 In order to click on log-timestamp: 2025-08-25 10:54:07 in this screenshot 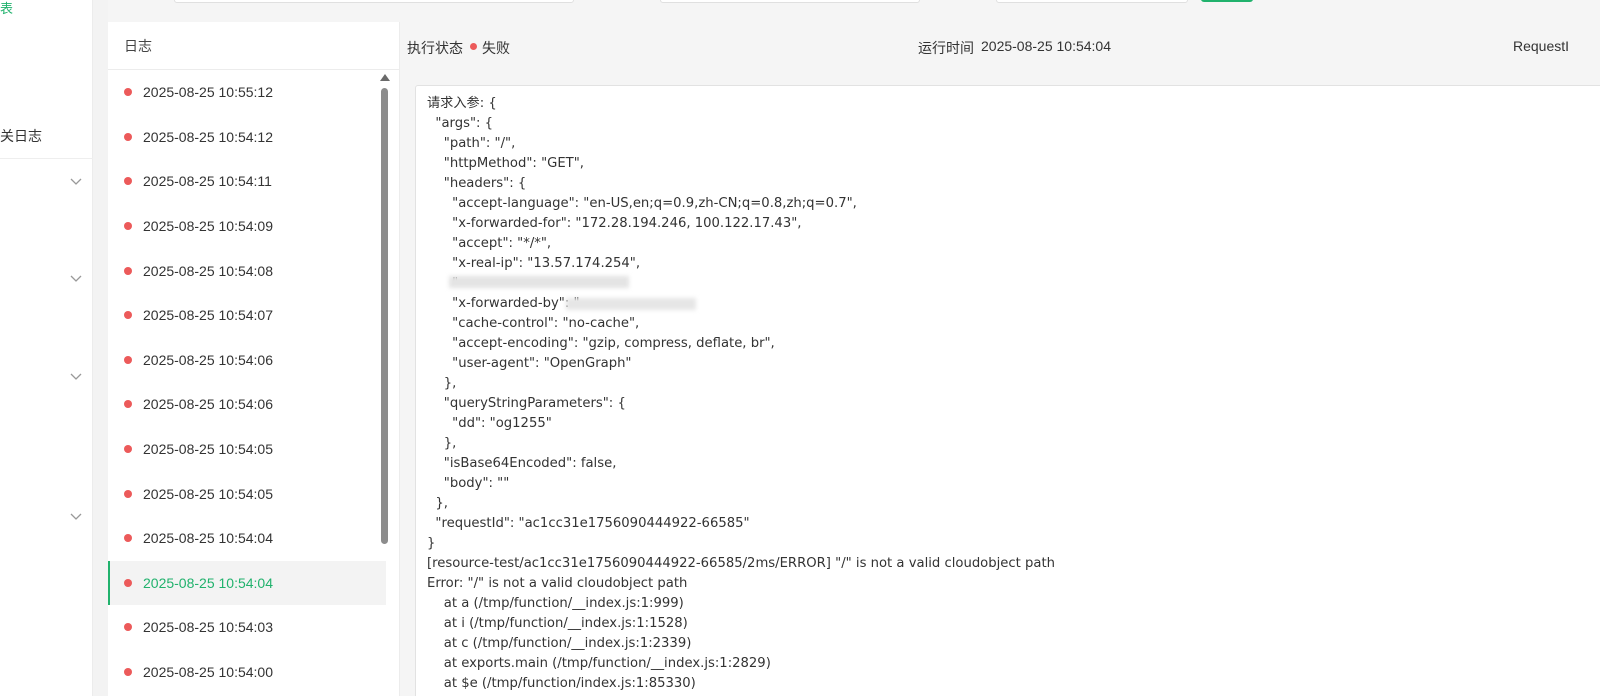, I will do `click(208, 315)`.